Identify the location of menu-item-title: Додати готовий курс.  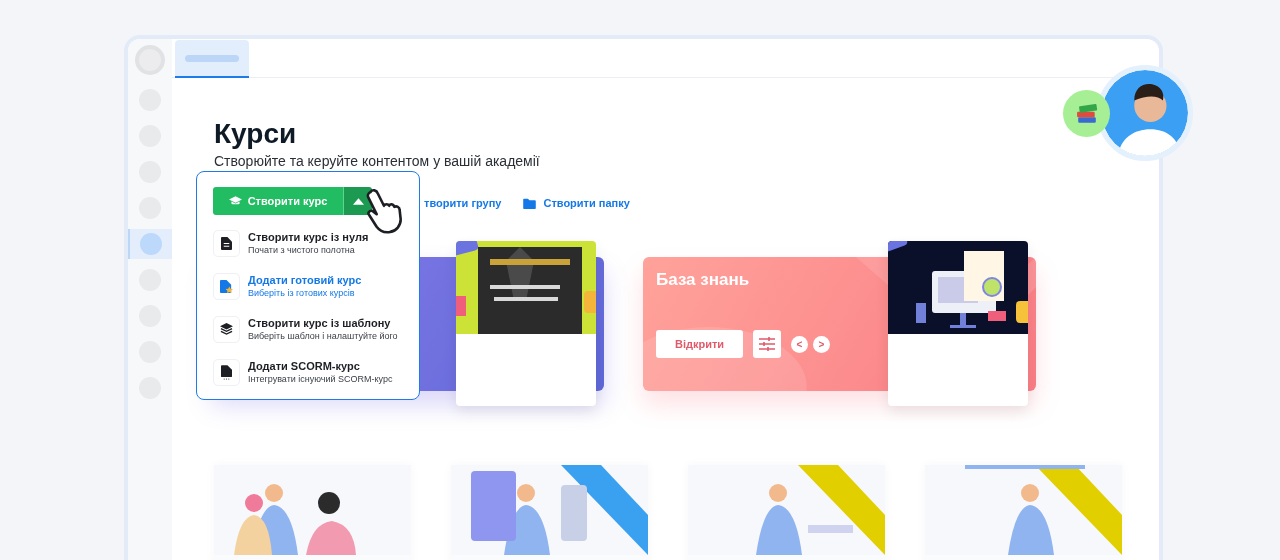
(305, 280).